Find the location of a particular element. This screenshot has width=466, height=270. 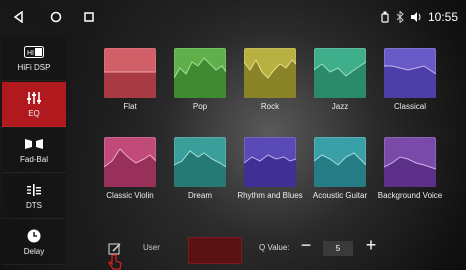

bluetooth-icon is located at coordinates (400, 17).